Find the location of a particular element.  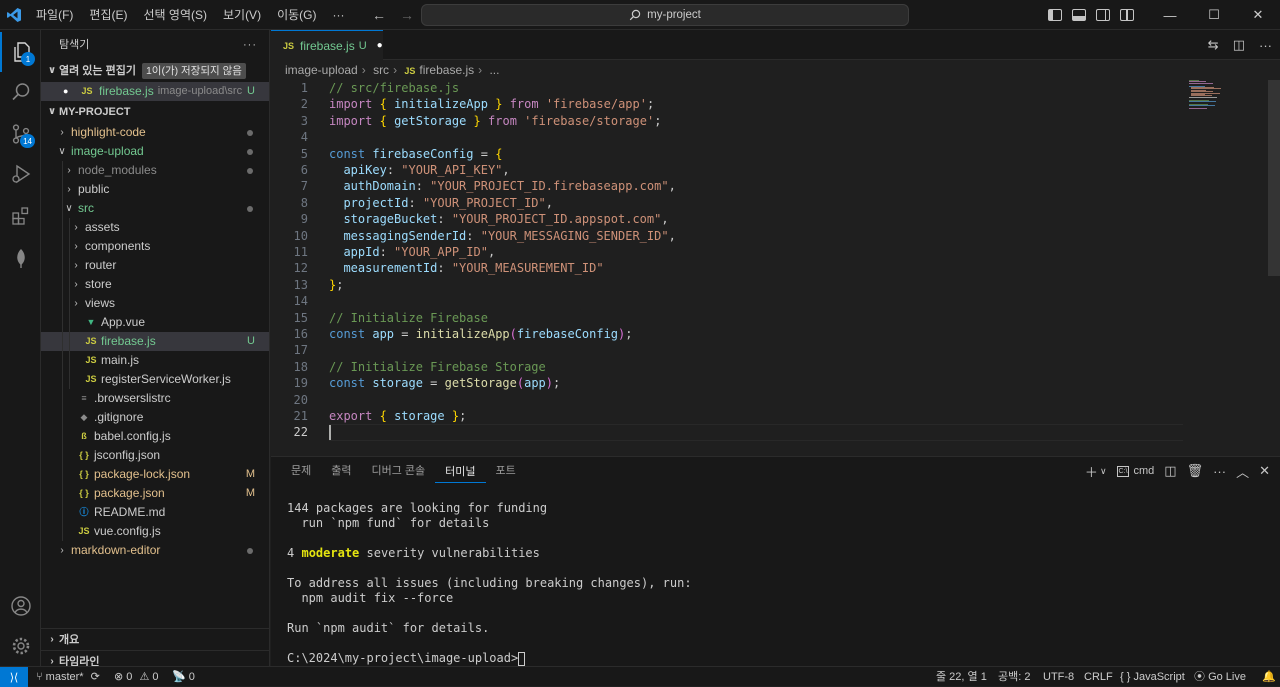

editor-scrollbar is located at coordinates (1274, 178).